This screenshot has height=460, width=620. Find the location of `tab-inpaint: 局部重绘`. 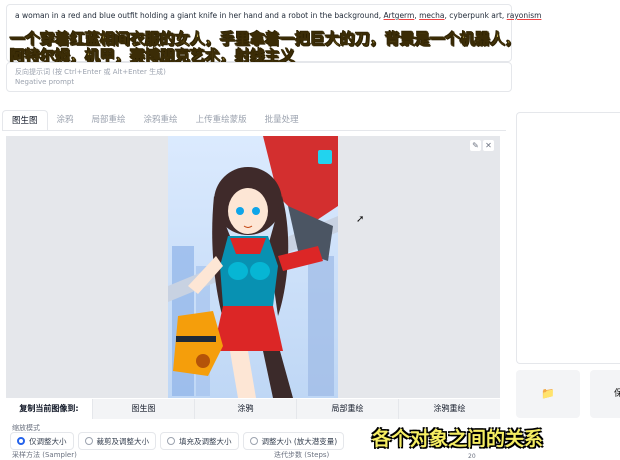

tab-inpaint: 局部重绘 is located at coordinates (109, 120).